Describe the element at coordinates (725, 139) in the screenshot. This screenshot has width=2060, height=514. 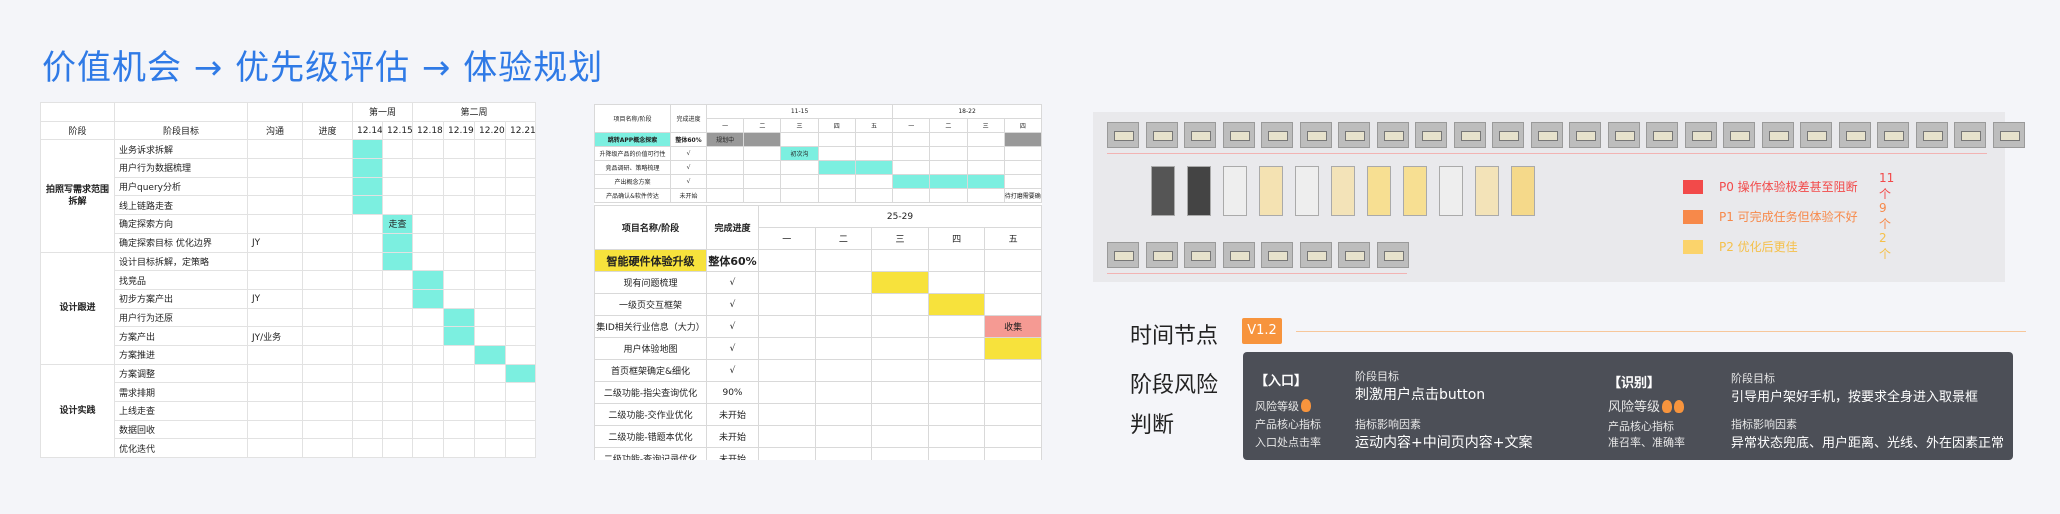
I see `day-cell: 规划中` at that location.